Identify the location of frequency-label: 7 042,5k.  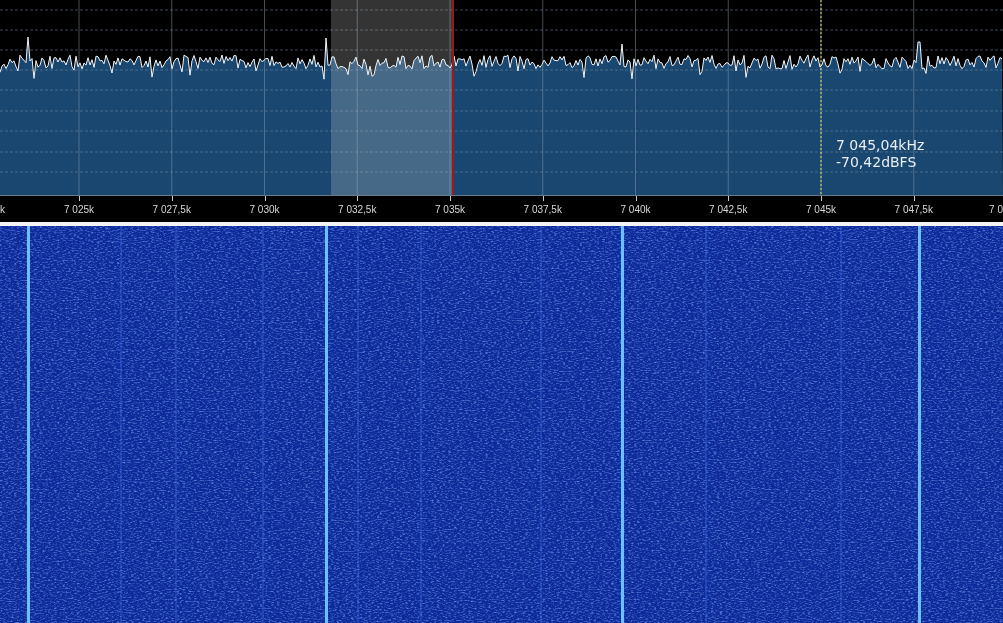
(728, 209).